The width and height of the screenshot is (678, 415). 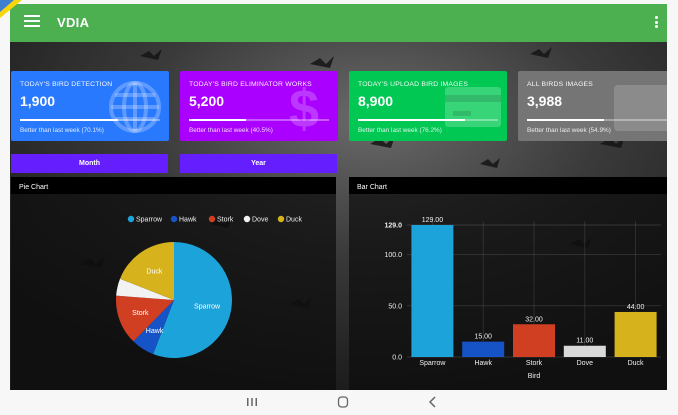 What do you see at coordinates (11, 9) in the screenshot?
I see `pin-icon` at bounding box center [11, 9].